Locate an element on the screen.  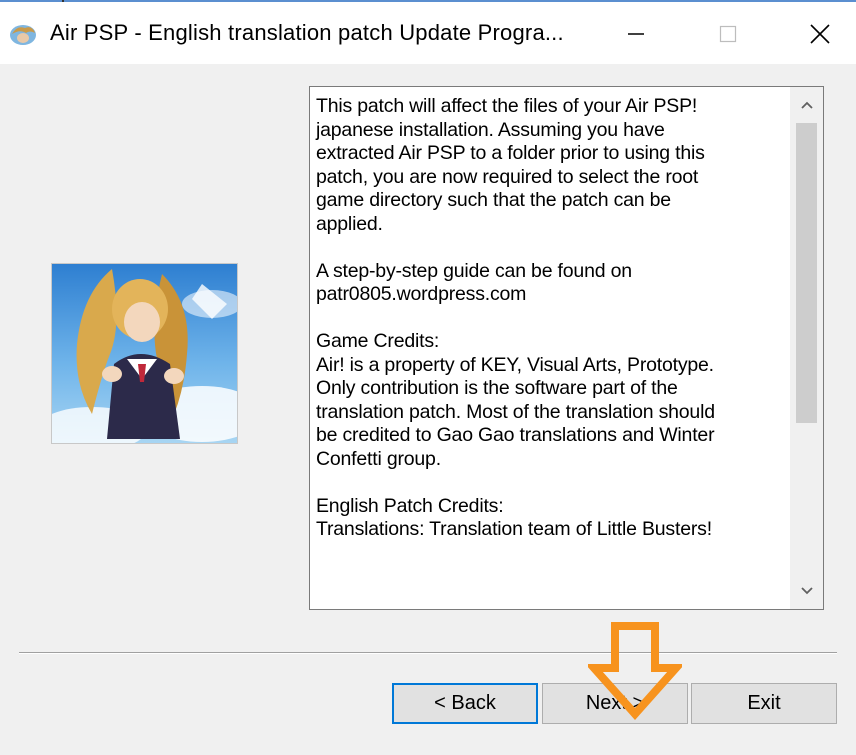
next-button: Next > is located at coordinates (615, 703).